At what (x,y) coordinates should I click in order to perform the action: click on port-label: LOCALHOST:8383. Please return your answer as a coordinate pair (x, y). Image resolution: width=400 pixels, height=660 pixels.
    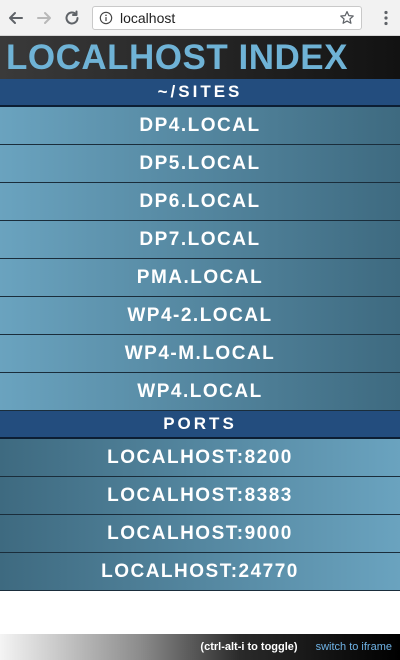
    Looking at the image, I should click on (200, 495).